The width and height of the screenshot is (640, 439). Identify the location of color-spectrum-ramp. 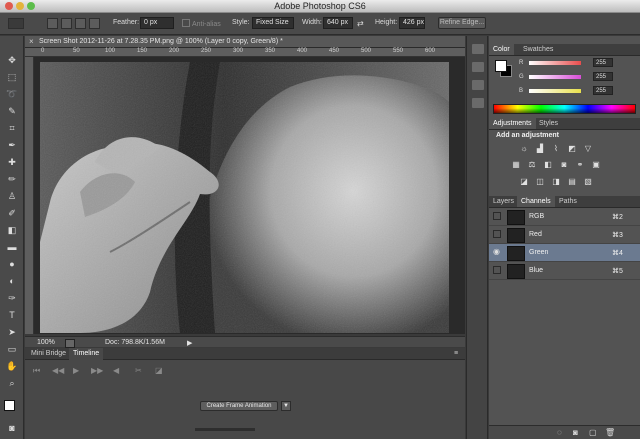
(564, 109).